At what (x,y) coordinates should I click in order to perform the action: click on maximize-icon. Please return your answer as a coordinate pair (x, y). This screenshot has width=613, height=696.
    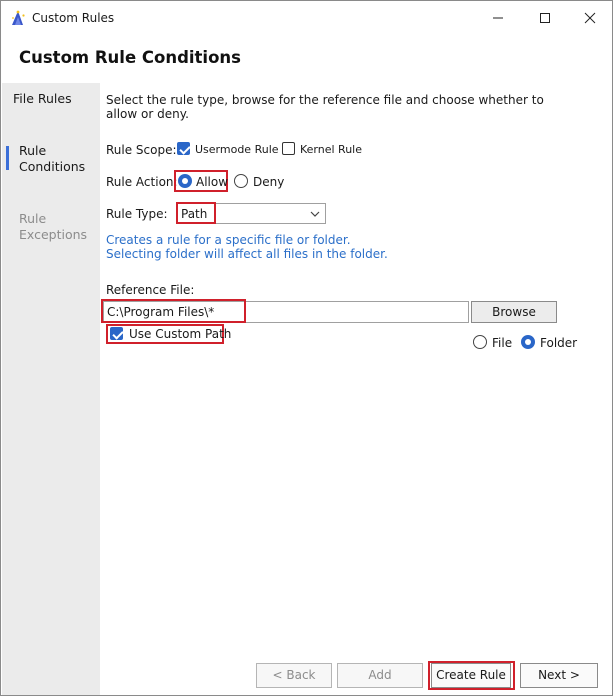
    Looking at the image, I should click on (545, 18).